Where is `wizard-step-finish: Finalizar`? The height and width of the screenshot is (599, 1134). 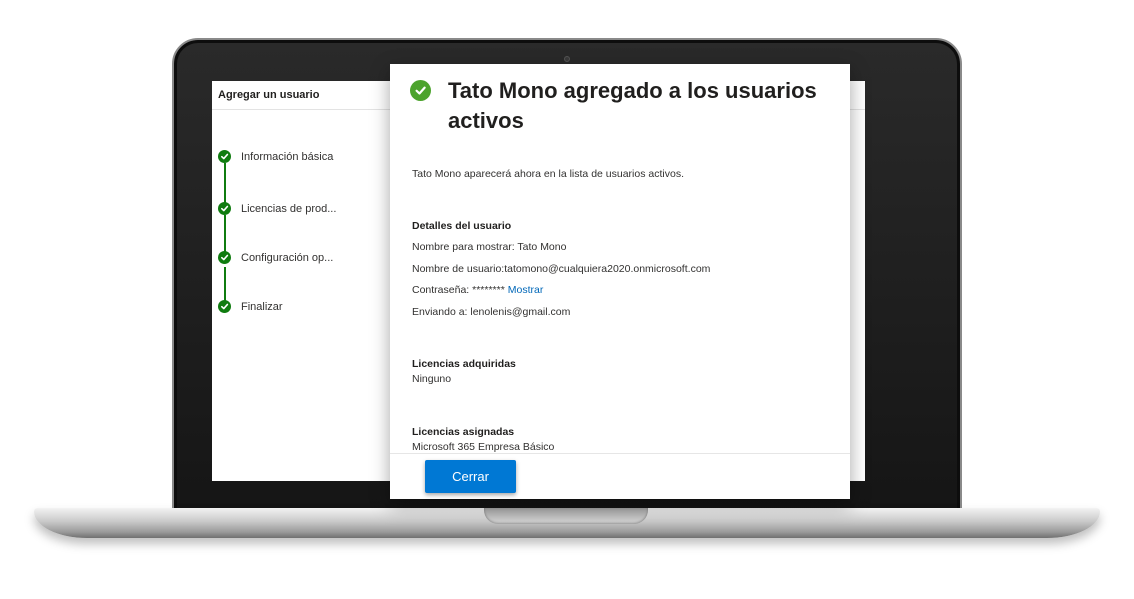 wizard-step-finish: Finalizar is located at coordinates (303, 306).